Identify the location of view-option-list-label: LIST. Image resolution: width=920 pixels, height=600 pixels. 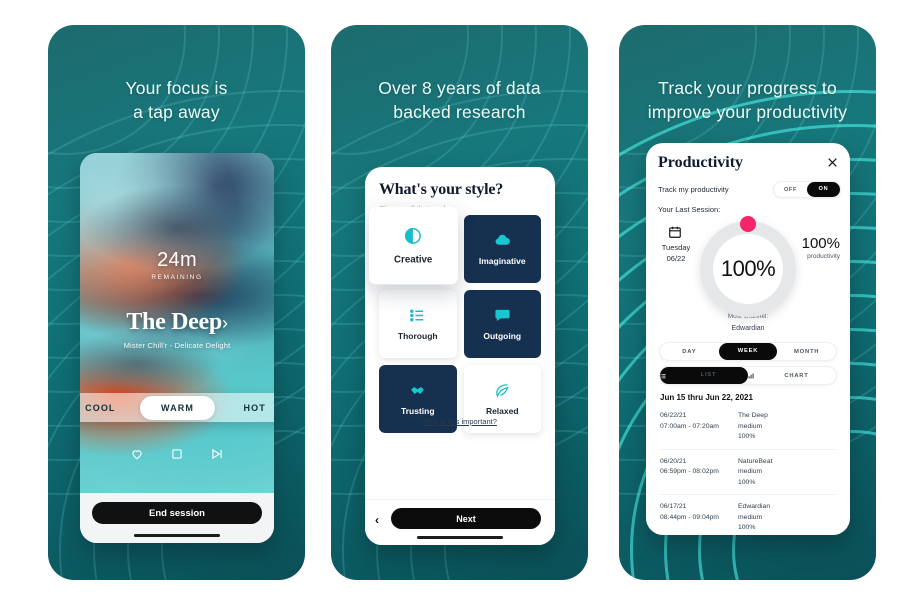
(708, 375).